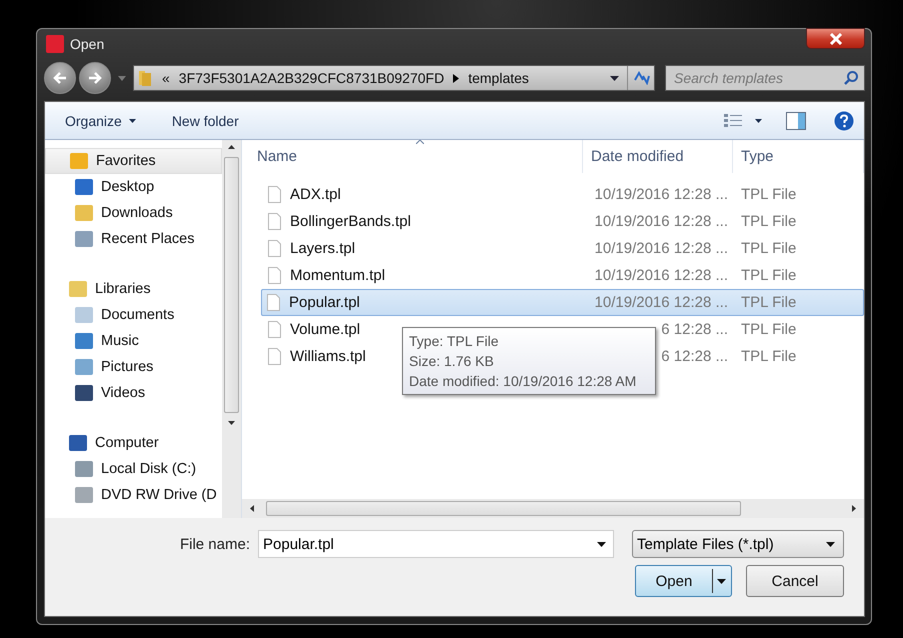  I want to click on file-name: Popular.tpl, so click(324, 302).